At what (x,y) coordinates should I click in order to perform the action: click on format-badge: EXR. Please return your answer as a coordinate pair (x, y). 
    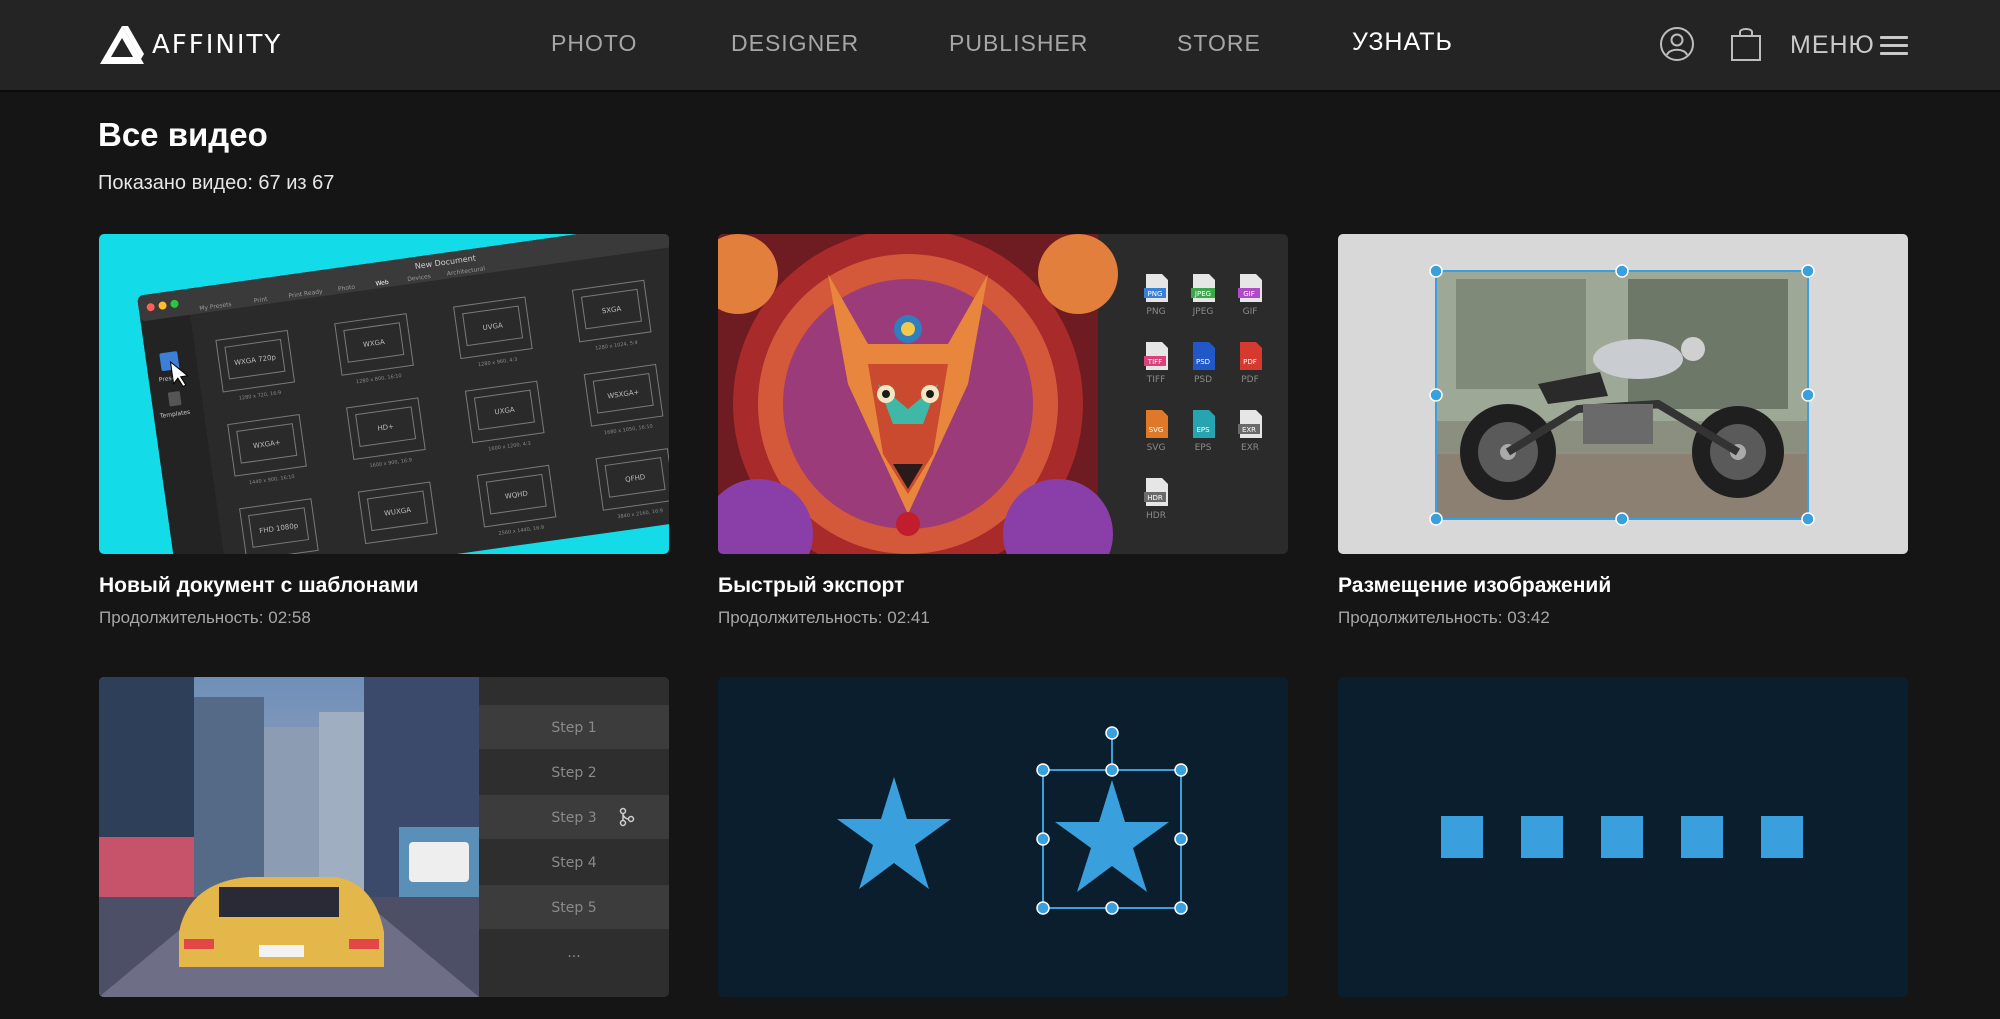
    Looking at the image, I should click on (1249, 430).